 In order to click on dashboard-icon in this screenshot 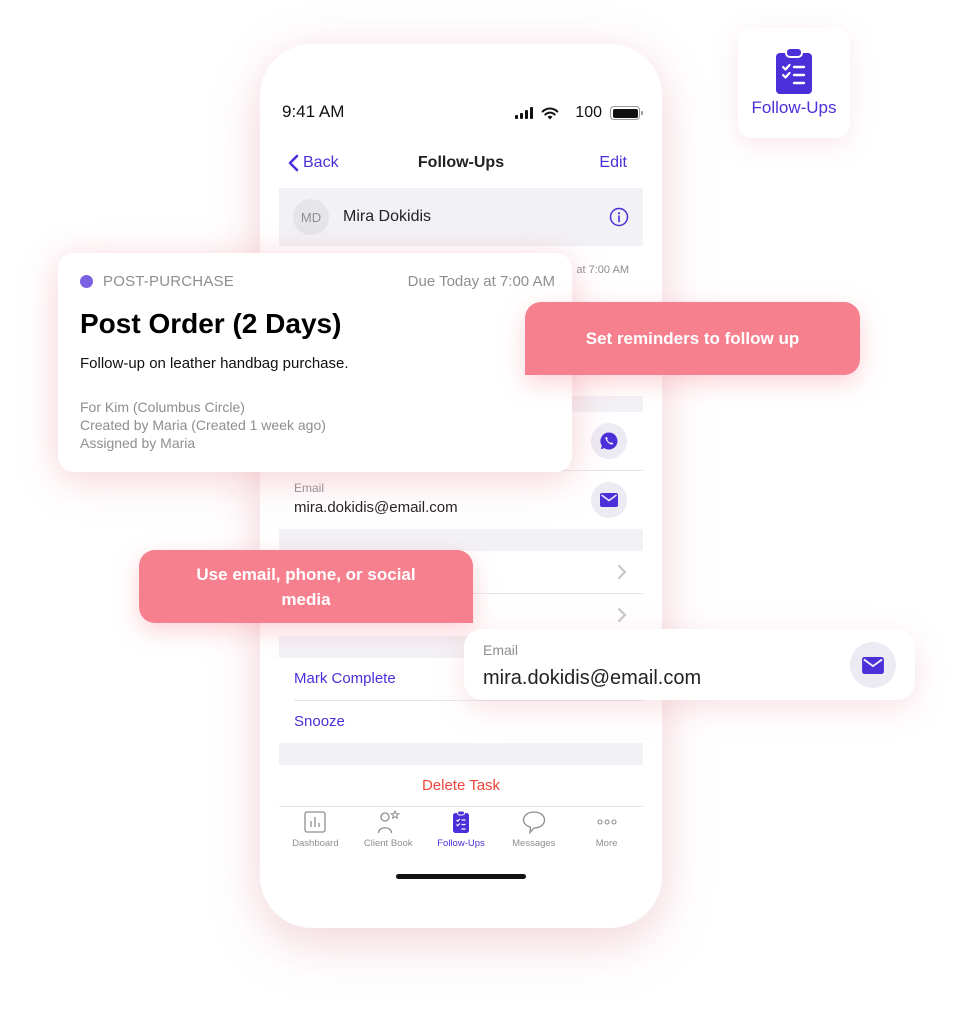, I will do `click(315, 822)`.